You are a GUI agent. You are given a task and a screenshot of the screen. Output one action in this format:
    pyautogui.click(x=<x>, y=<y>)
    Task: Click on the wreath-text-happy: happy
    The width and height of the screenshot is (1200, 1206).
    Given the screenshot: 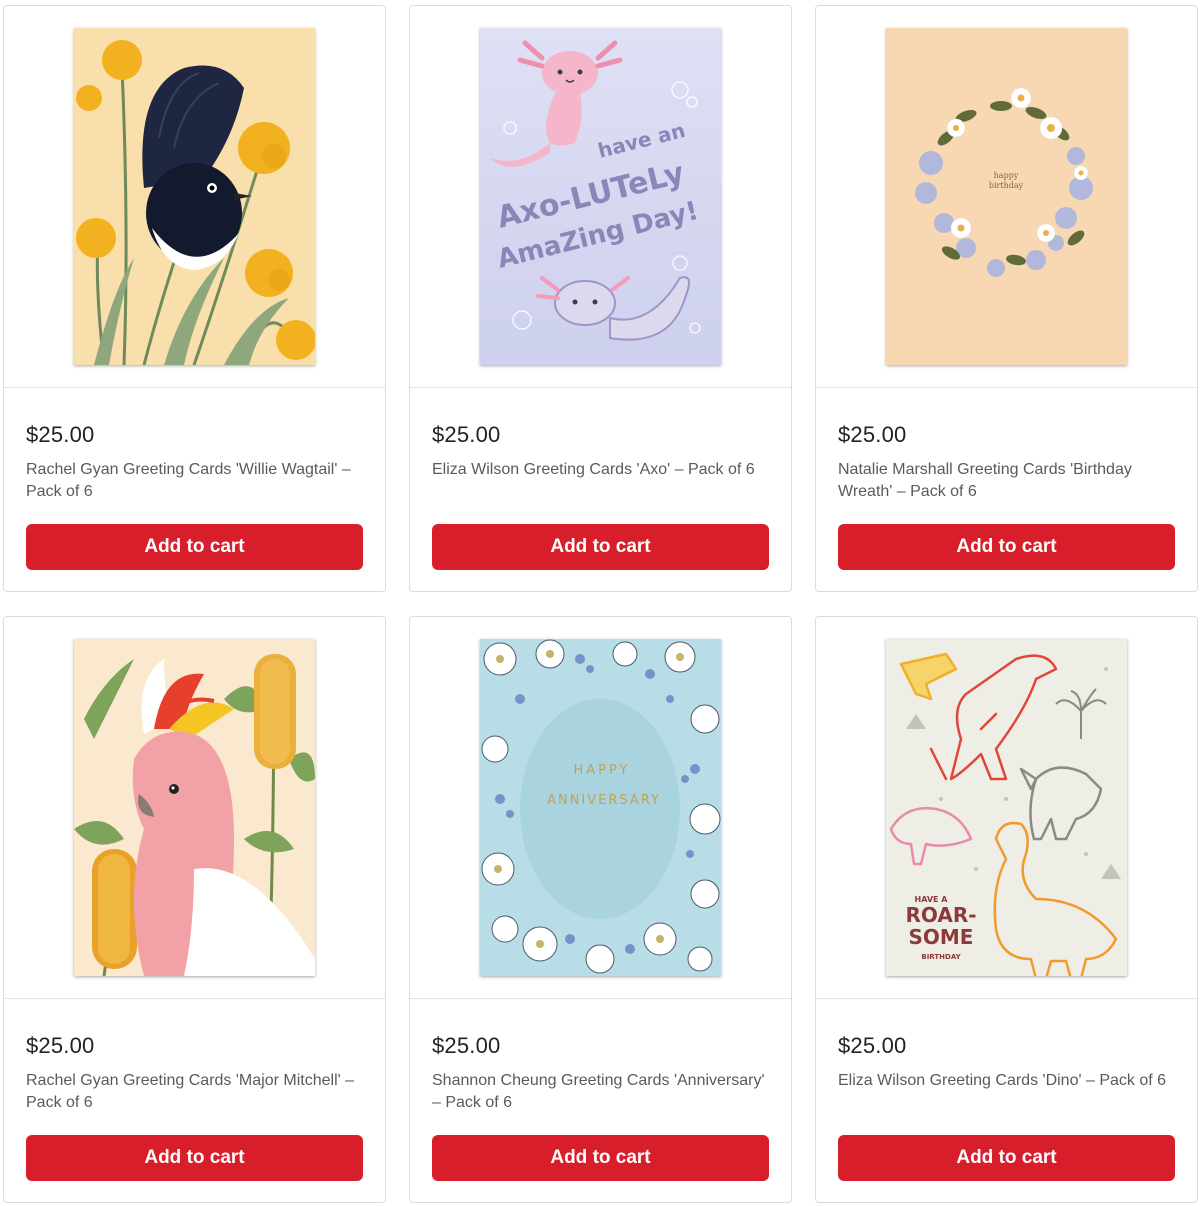 What is the action you would take?
    pyautogui.click(x=1006, y=175)
    